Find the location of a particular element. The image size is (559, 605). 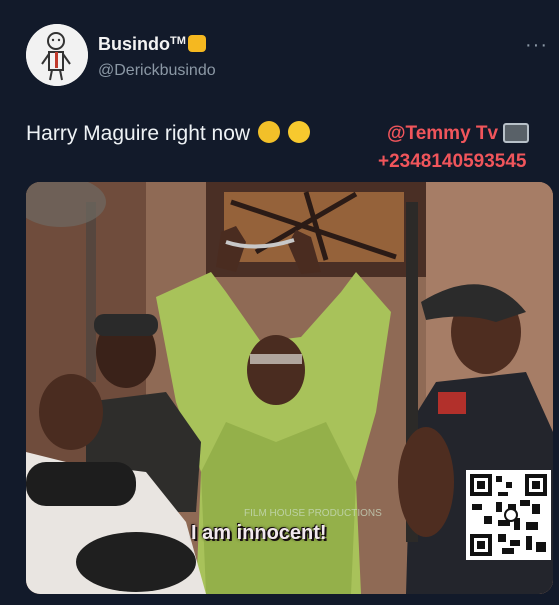

display-name-text: Busindo is located at coordinates (134, 44).